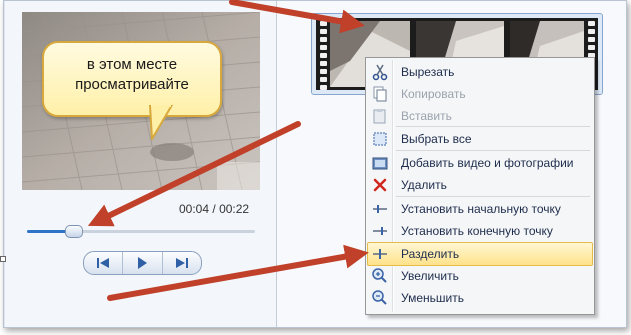 The image size is (631, 335). Describe the element at coordinates (480, 116) in the screenshot. I see `menu-item-paste: Вставить` at that location.